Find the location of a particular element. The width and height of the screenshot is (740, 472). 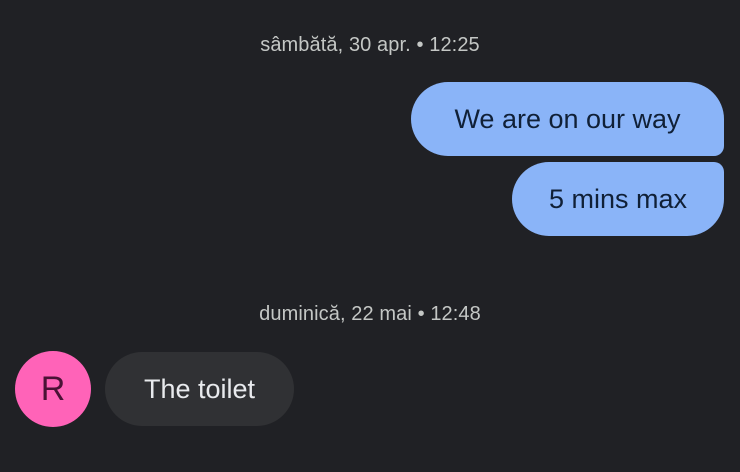

timestamp-header: duminică, 22 mai • 12:48 is located at coordinates (370, 314).